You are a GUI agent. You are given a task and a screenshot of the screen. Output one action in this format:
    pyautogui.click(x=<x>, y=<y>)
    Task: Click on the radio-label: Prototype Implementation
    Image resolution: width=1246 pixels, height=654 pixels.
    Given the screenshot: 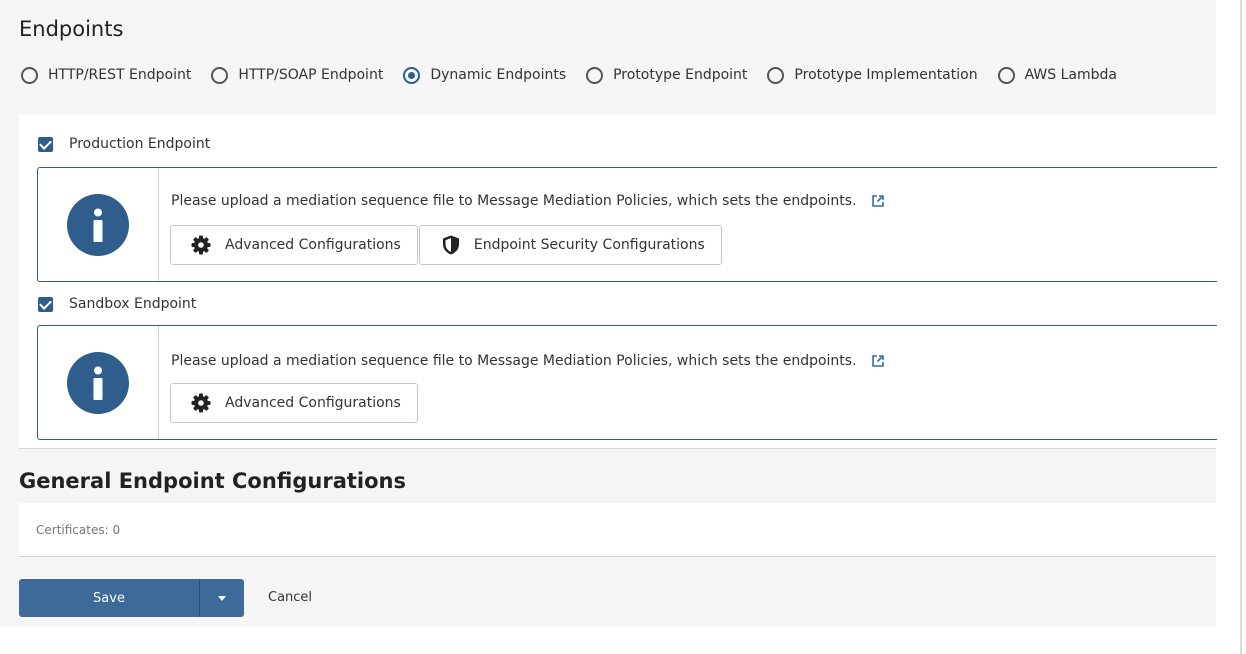 What is the action you would take?
    pyautogui.click(x=886, y=75)
    